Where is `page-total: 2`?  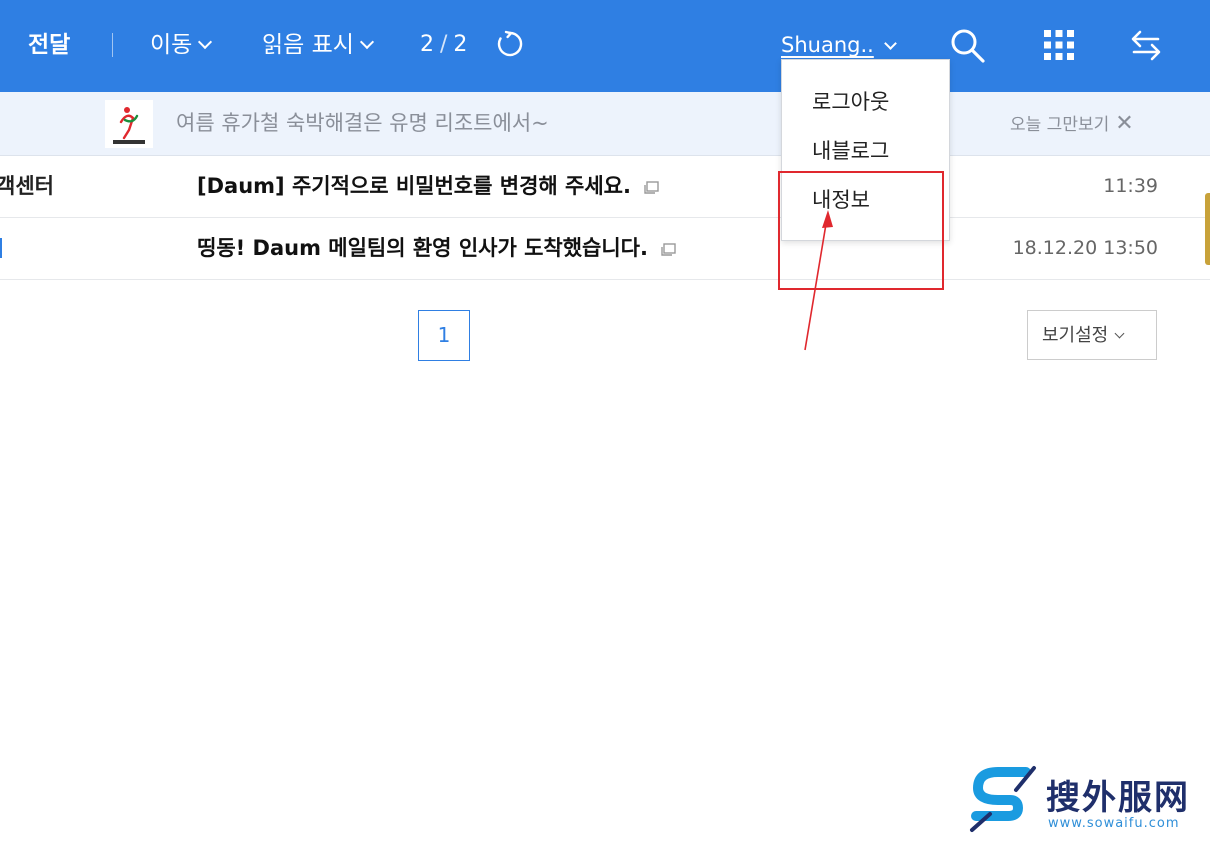
page-total: 2 is located at coordinates (460, 44).